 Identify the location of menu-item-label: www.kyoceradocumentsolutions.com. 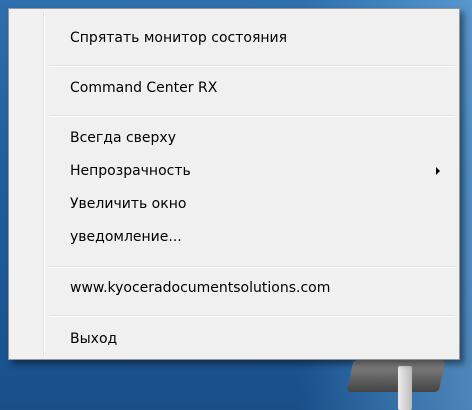
(200, 288).